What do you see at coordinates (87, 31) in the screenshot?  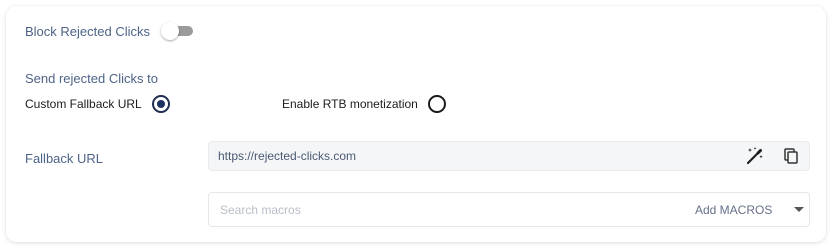 I see `block-rejected-clicks-label: Block Rejected Clicks` at bounding box center [87, 31].